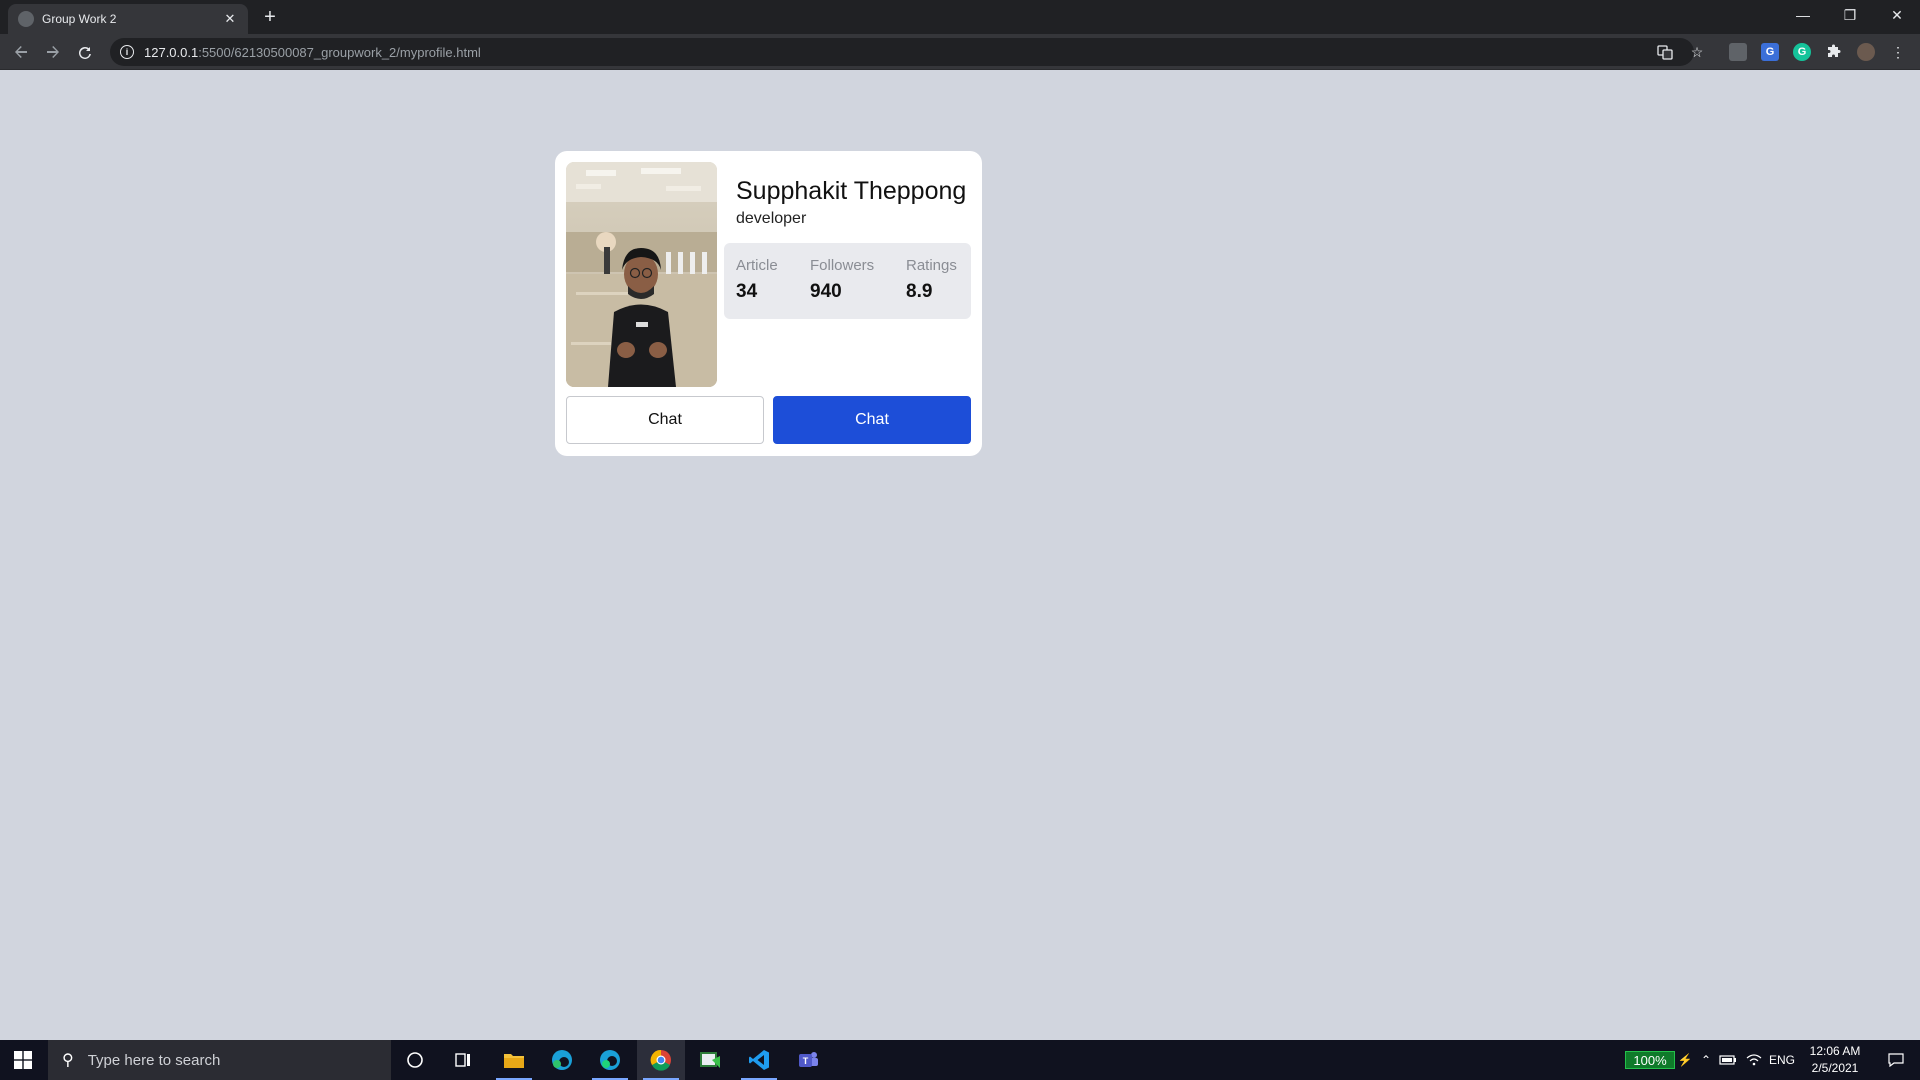  I want to click on stat-label: Article, so click(757, 265).